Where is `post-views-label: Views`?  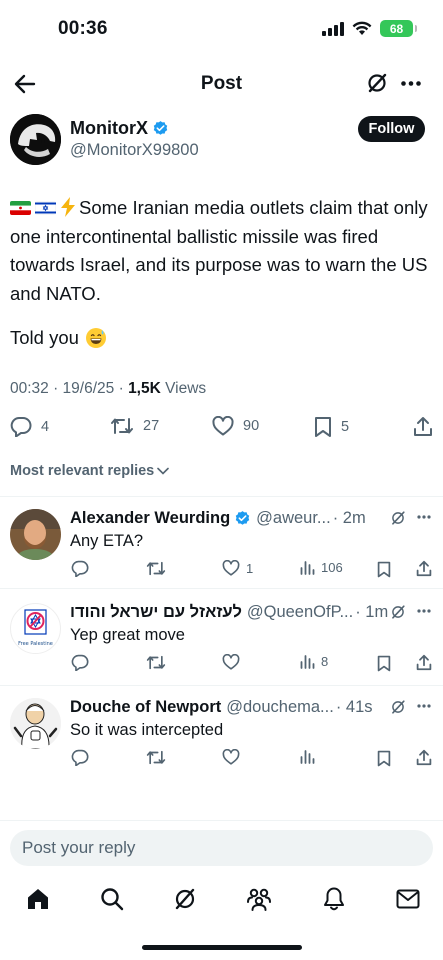
post-views-label: Views is located at coordinates (183, 388).